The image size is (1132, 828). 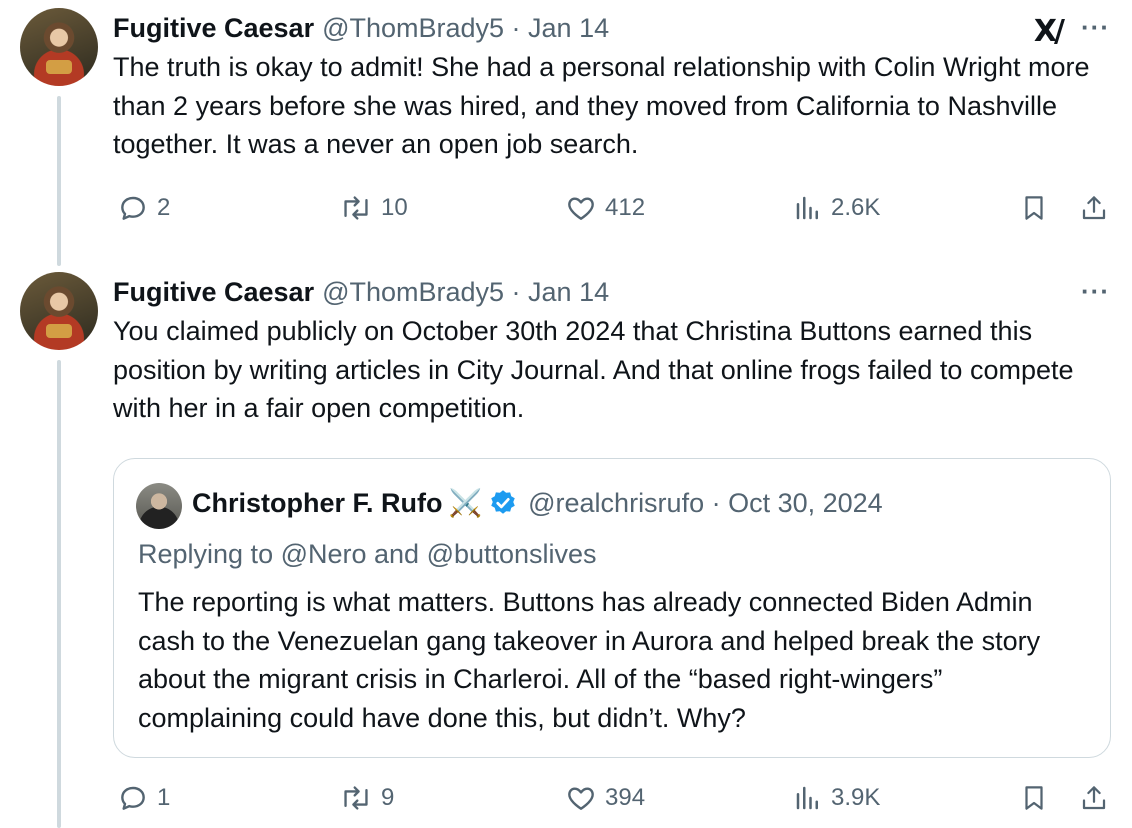 I want to click on verified-badge-icon, so click(x=503, y=502).